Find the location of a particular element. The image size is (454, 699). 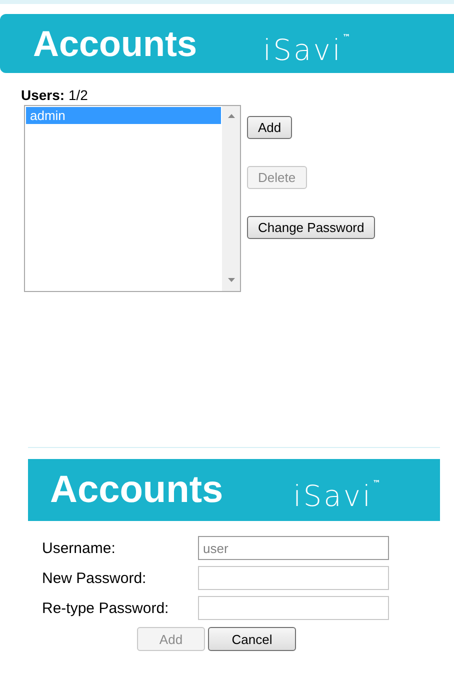

field-label: Re-type Password: is located at coordinates (106, 608).